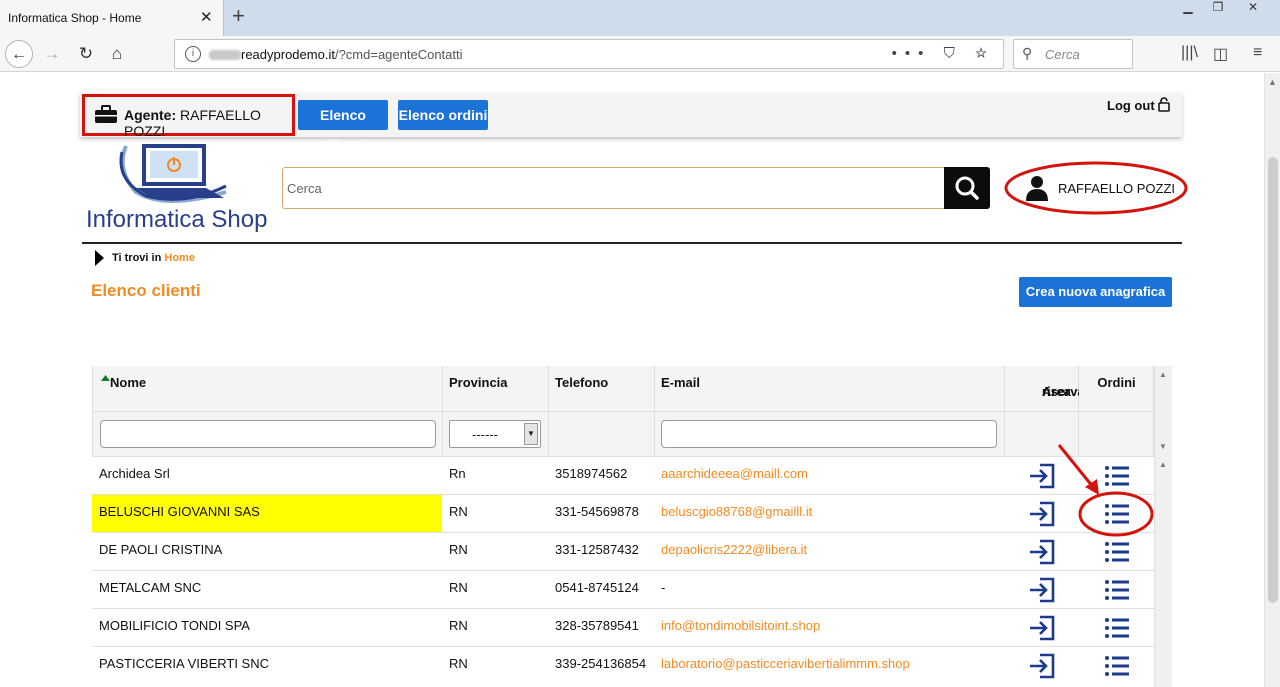  I want to click on library-icon: |||\, so click(1189, 53).